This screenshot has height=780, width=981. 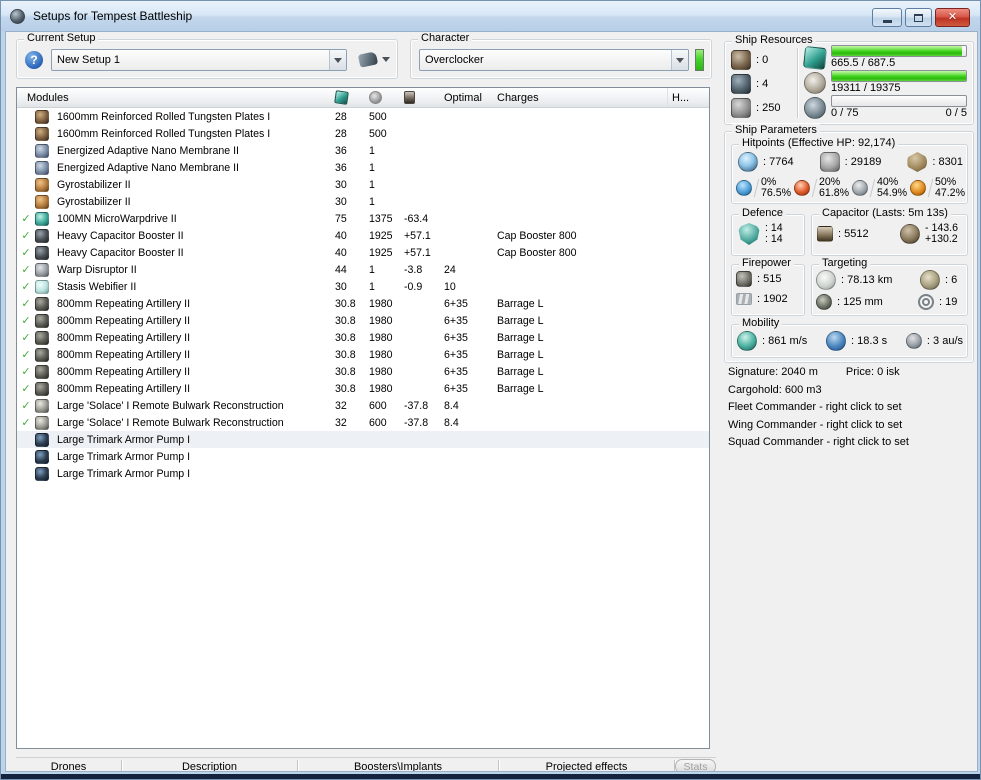 What do you see at coordinates (952, 17) in the screenshot?
I see `close-button: ✕` at bounding box center [952, 17].